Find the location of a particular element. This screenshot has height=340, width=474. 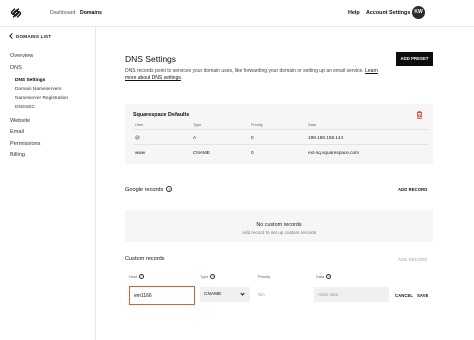

trash-icon is located at coordinates (419, 115).